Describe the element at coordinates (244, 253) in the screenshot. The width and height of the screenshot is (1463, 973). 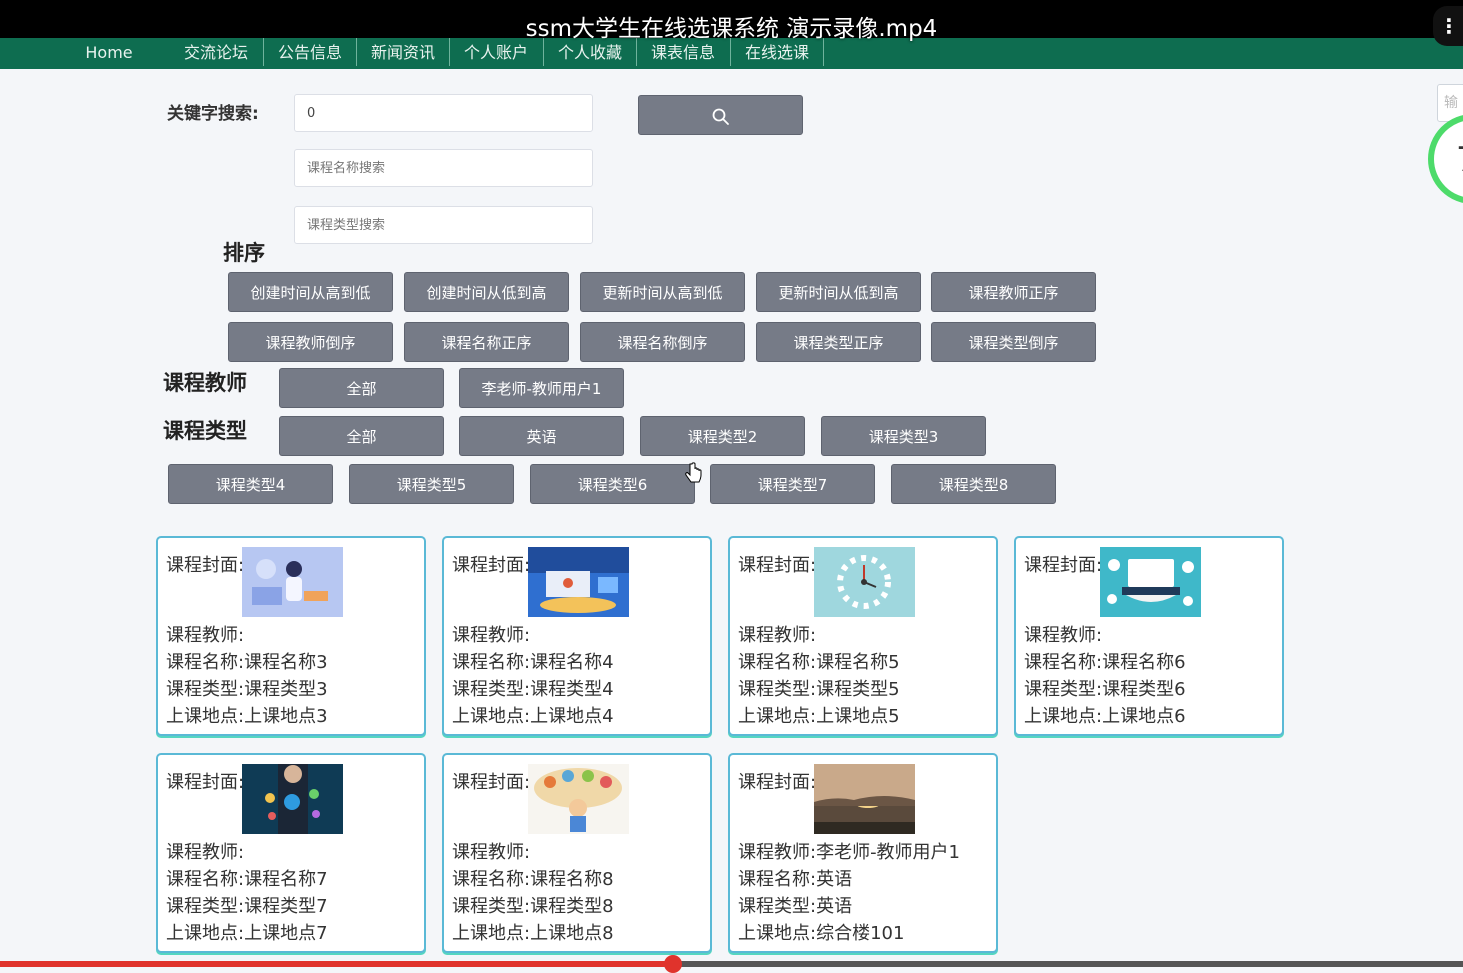
I see `sort-label: 排序` at that location.